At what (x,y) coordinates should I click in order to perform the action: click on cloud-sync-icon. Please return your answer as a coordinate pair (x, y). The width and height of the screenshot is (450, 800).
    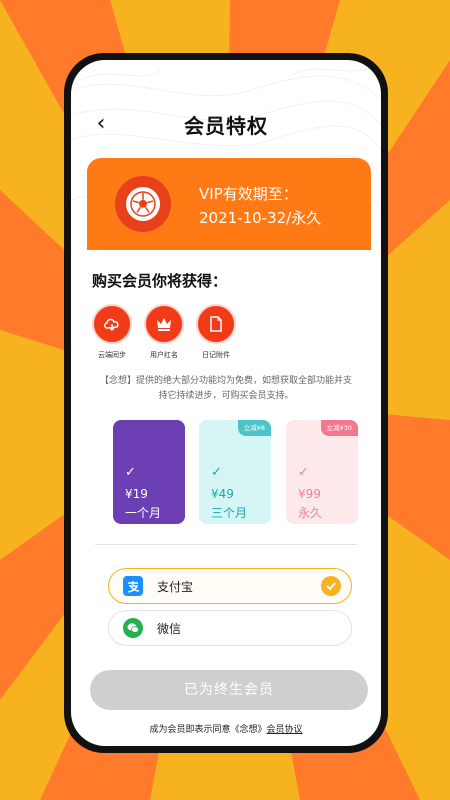
    Looking at the image, I should click on (112, 324).